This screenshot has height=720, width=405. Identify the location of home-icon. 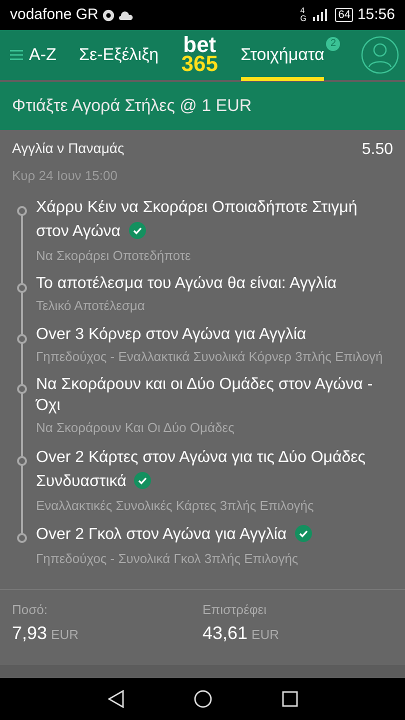
(203, 699).